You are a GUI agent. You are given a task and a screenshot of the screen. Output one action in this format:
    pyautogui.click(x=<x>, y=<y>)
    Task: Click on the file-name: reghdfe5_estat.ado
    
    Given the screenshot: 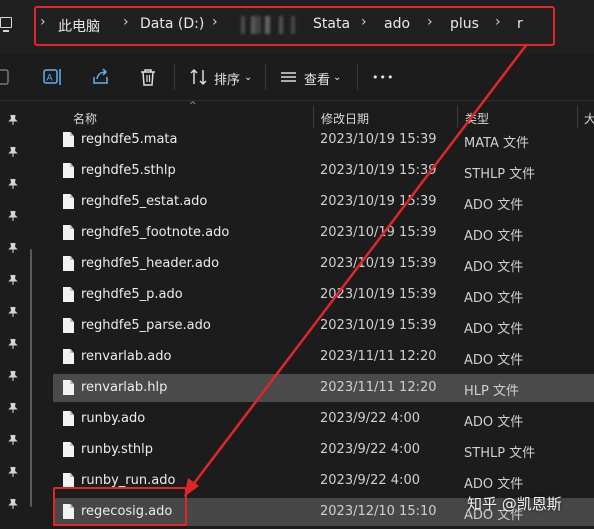 What is the action you would take?
    pyautogui.click(x=144, y=201)
    